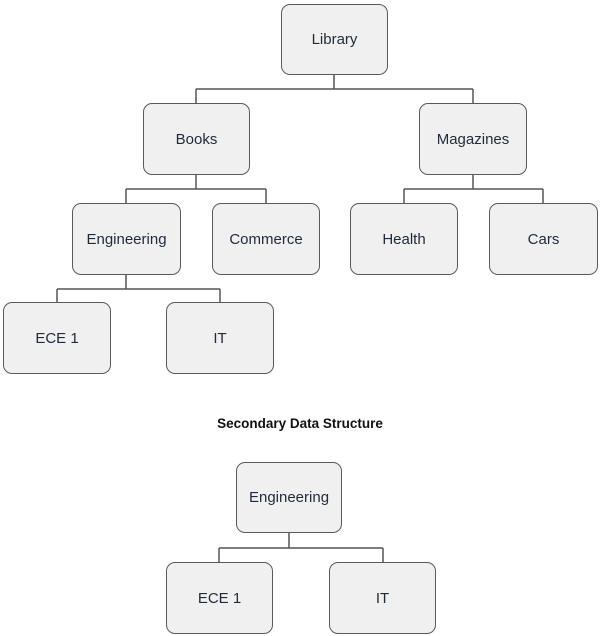 This screenshot has height=636, width=600. I want to click on connector-engineering, so click(138, 288).